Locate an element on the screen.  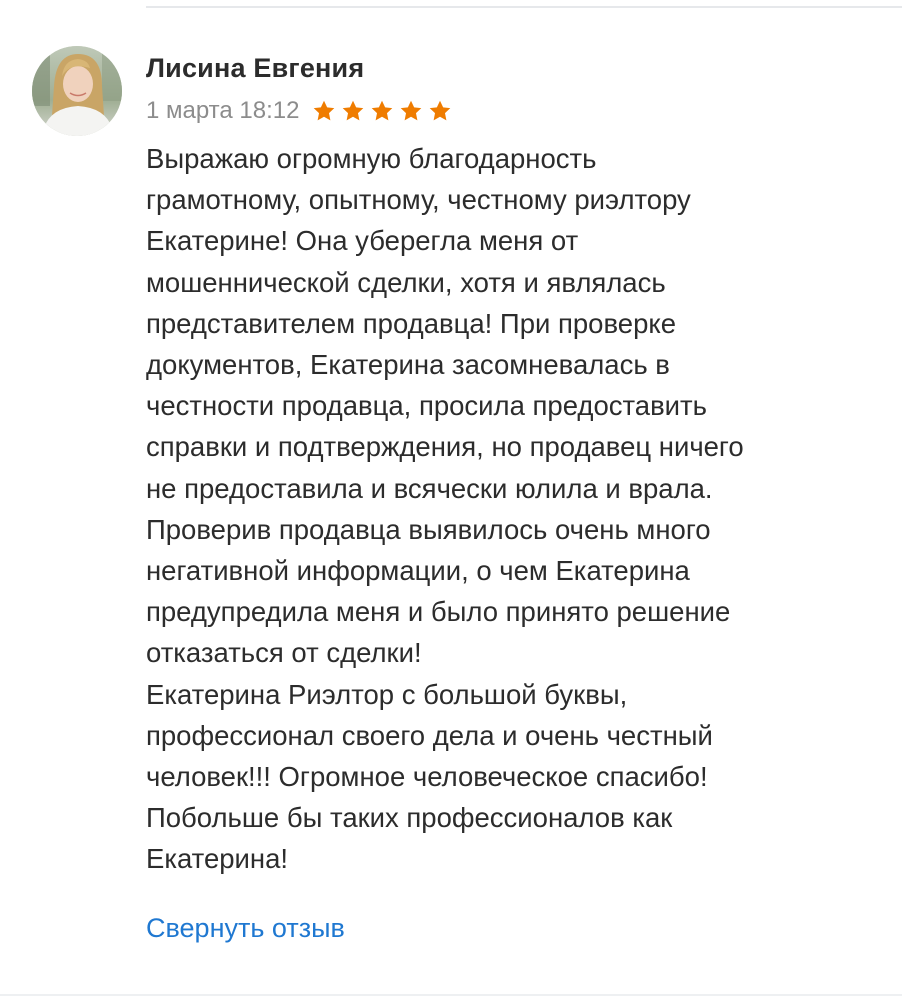
avatar-photo is located at coordinates (77, 91).